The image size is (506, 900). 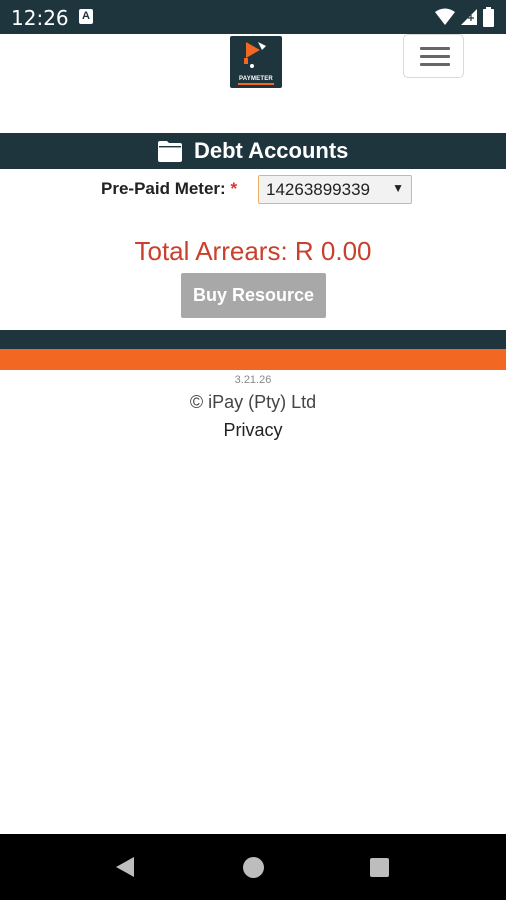 What do you see at coordinates (253, 339) in the screenshot?
I see `footer-dark-band` at bounding box center [253, 339].